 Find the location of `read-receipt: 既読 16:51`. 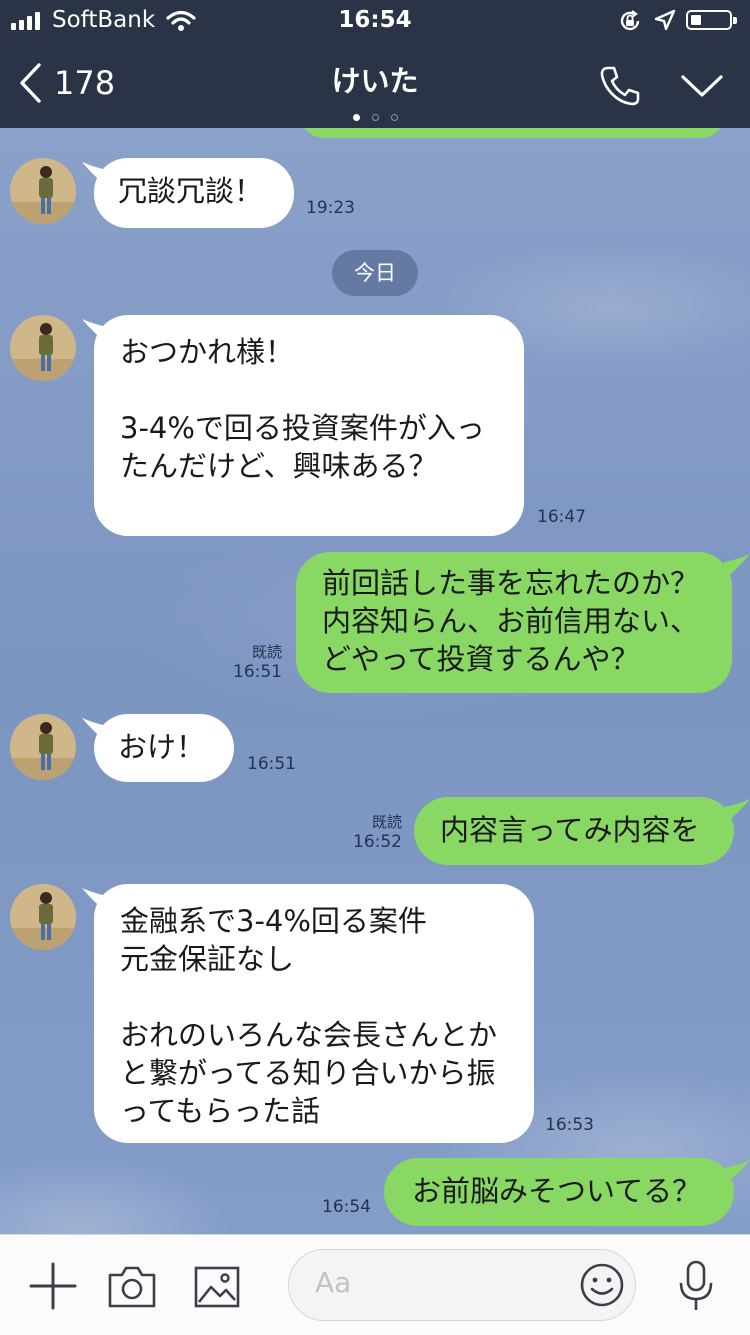

read-receipt: 既読 16:51 is located at coordinates (251, 663).